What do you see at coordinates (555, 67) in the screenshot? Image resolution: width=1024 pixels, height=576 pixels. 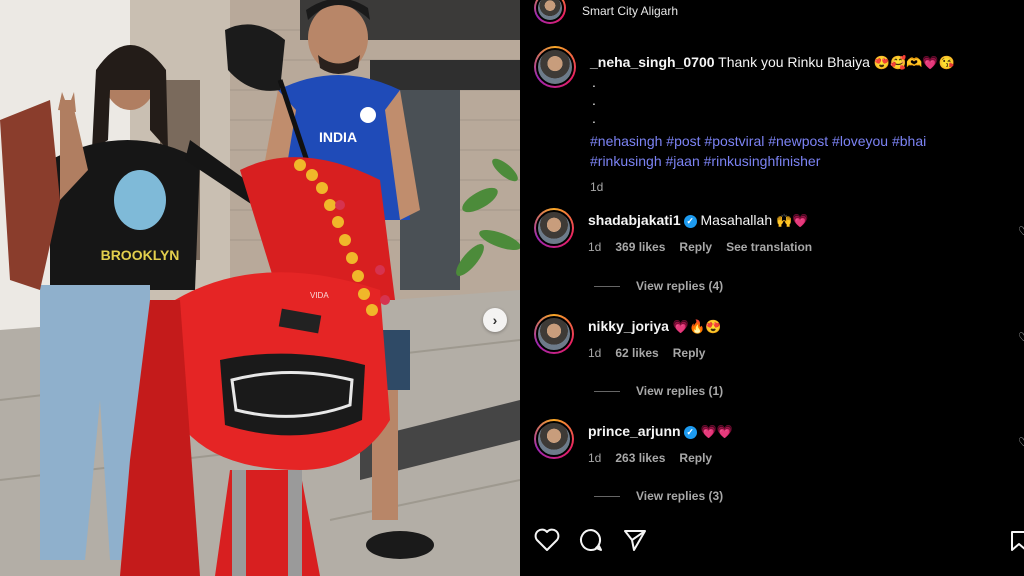 I see `caption-avatar` at bounding box center [555, 67].